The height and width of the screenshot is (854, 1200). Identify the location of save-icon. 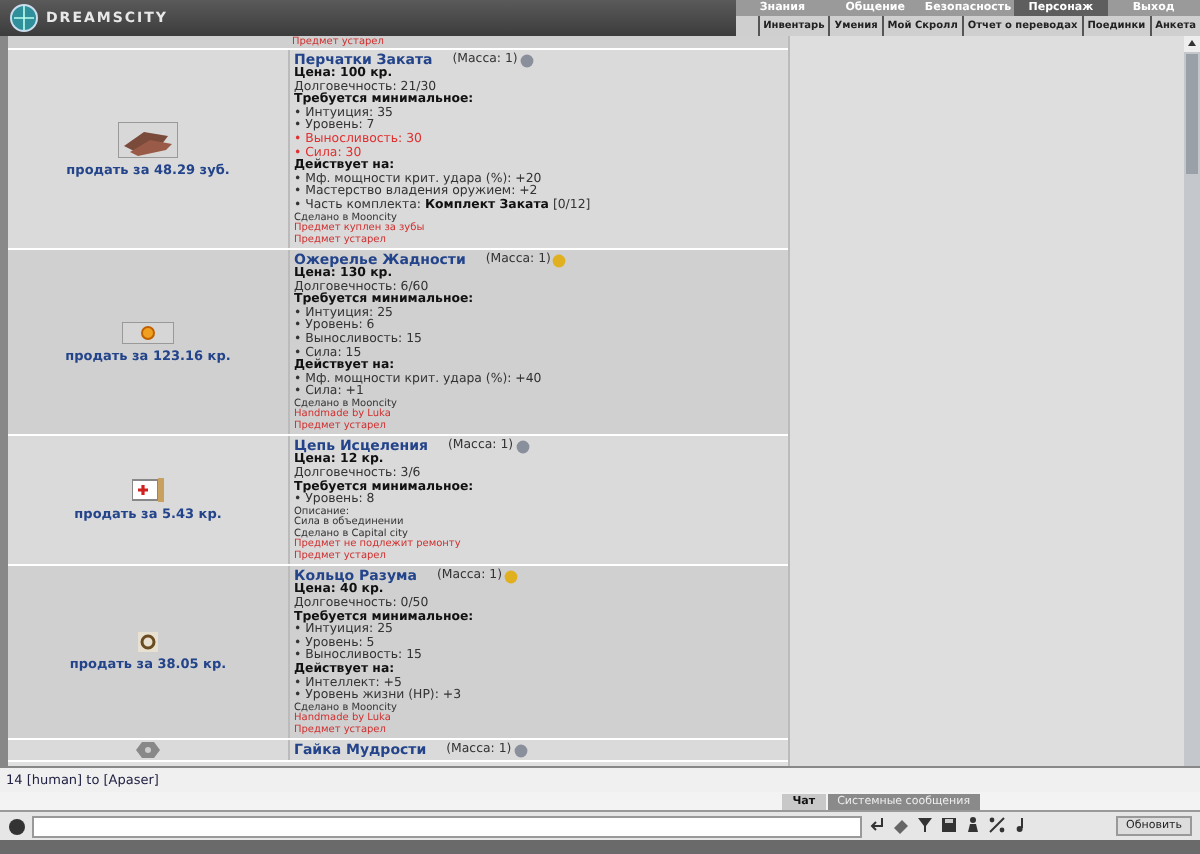
(949, 825).